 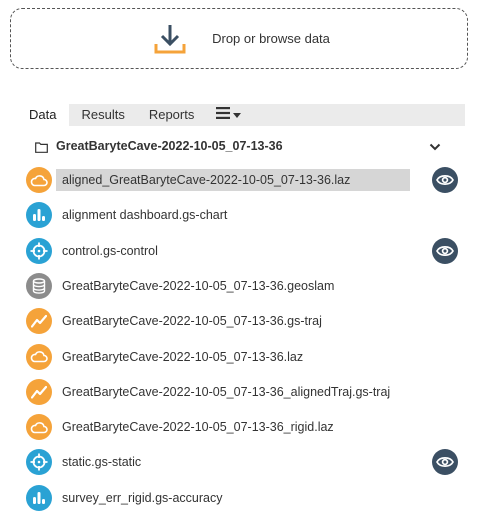 What do you see at coordinates (182, 357) in the screenshot?
I see `file-name: GreatBaryteCave-2022-10-05_07-13-36.laz` at bounding box center [182, 357].